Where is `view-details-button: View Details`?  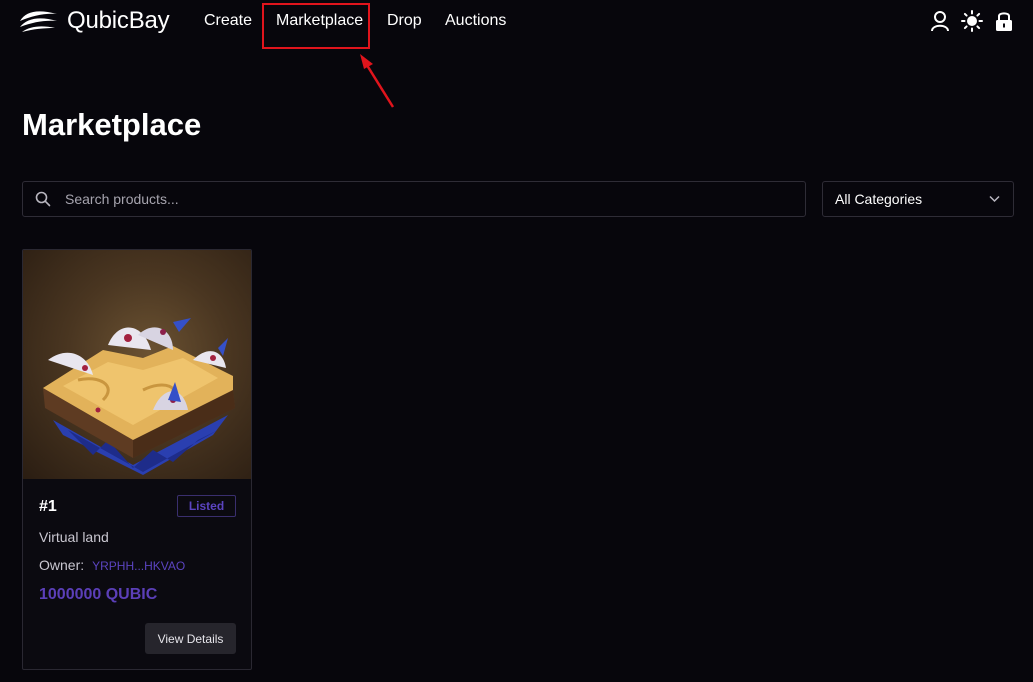 view-details-button: View Details is located at coordinates (190, 638).